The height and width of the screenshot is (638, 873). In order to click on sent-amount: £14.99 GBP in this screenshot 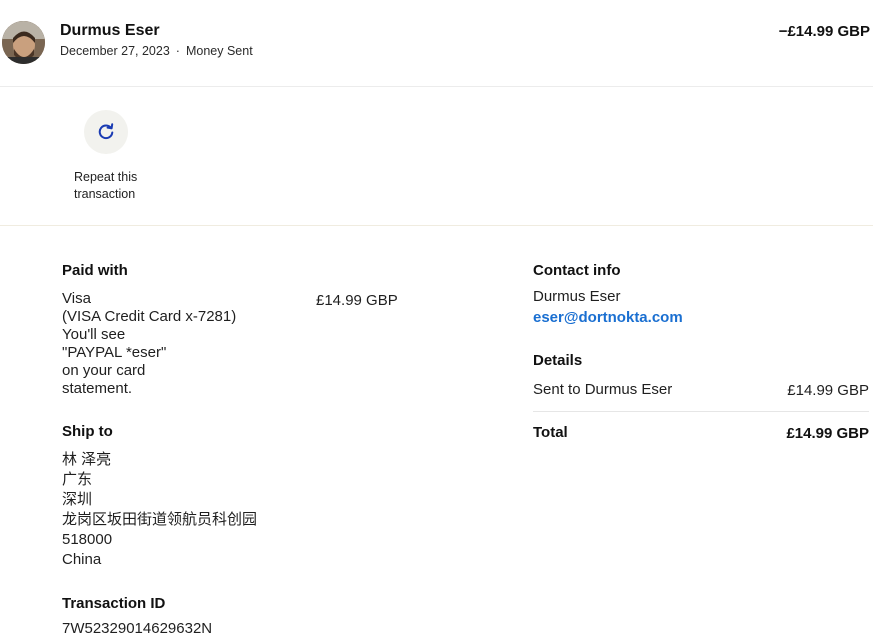, I will do `click(828, 390)`.